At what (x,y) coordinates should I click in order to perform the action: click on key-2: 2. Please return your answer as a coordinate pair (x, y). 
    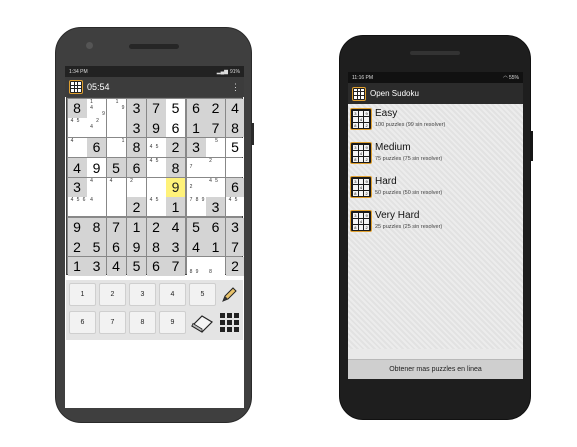
    Looking at the image, I should click on (112, 294).